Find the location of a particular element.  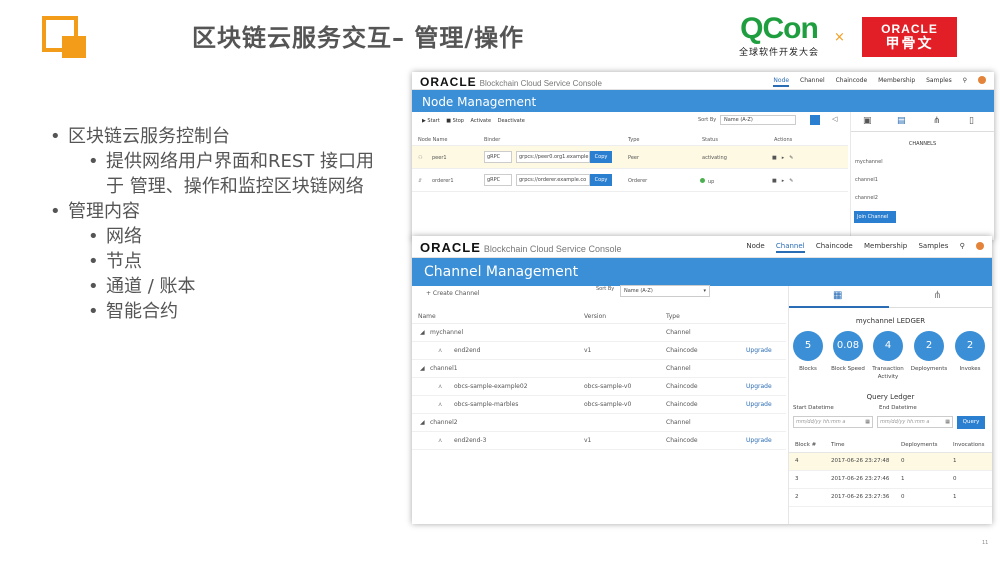

column-header: Invocations is located at coordinates (969, 445).